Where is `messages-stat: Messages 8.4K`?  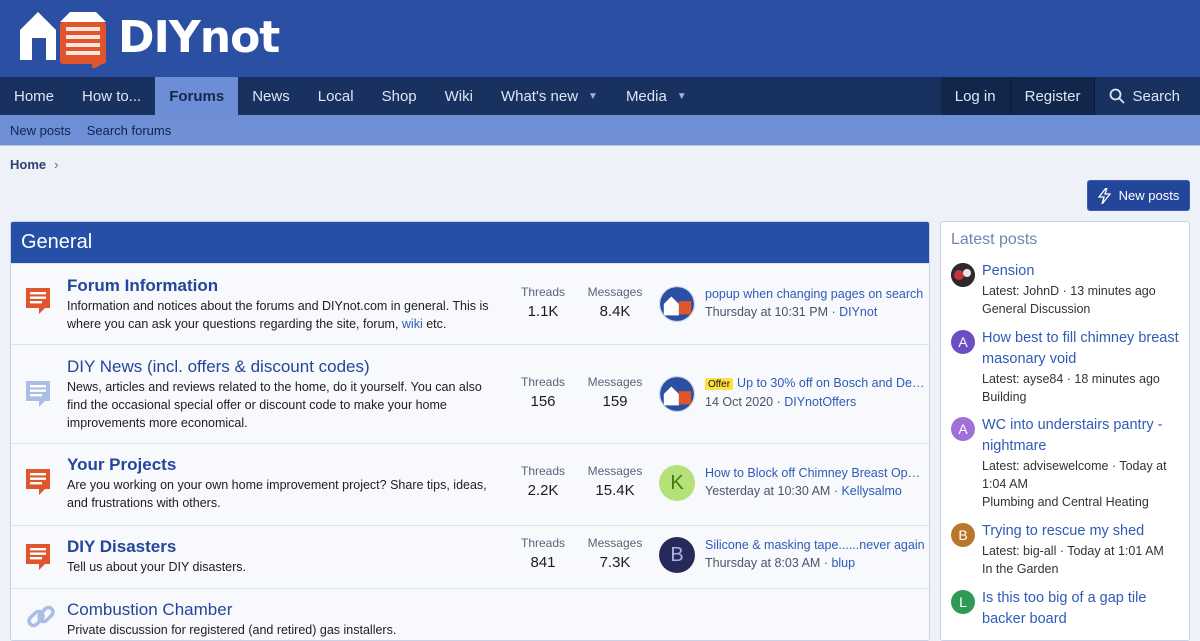
messages-stat: Messages 8.4K is located at coordinates (615, 302).